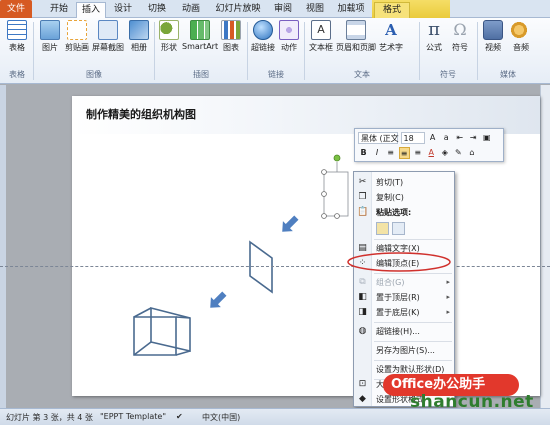 This screenshot has width=550, height=425. What do you see at coordinates (392, 10) in the screenshot?
I see `tab-format: 格式` at bounding box center [392, 10].